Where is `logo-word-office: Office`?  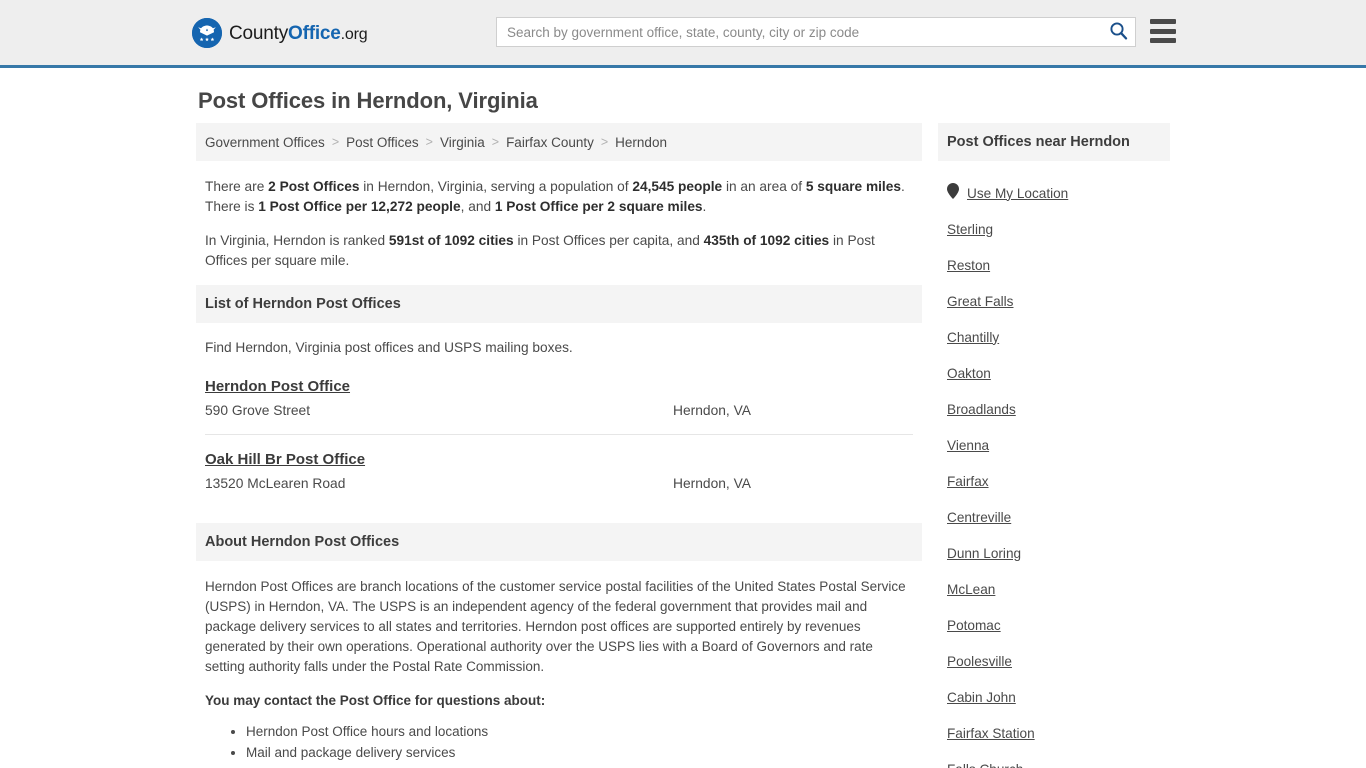 logo-word-office: Office is located at coordinates (314, 33).